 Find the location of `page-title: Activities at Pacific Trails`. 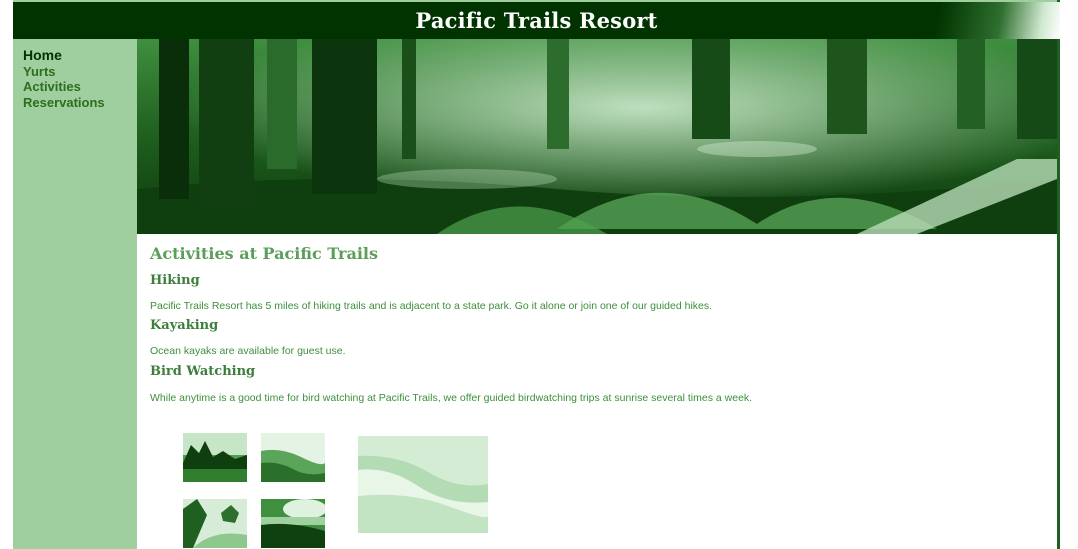

page-title: Activities at Pacific Trails is located at coordinates (264, 253).